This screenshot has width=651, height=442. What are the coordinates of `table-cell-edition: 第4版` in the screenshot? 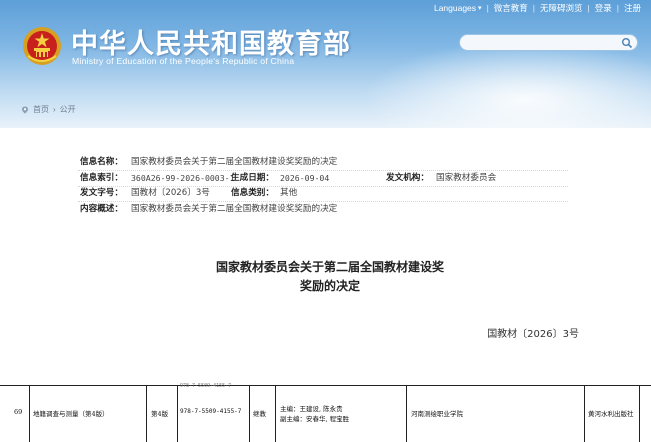 It's located at (162, 414).